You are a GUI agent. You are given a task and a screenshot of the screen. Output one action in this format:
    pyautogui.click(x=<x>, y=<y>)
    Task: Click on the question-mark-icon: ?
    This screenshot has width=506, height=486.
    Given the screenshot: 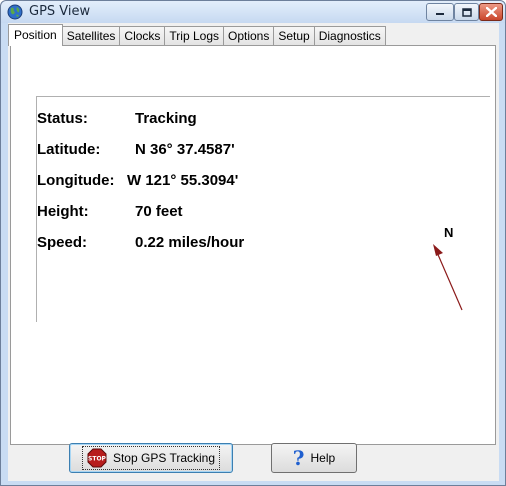 What is the action you would take?
    pyautogui.click(x=298, y=458)
    